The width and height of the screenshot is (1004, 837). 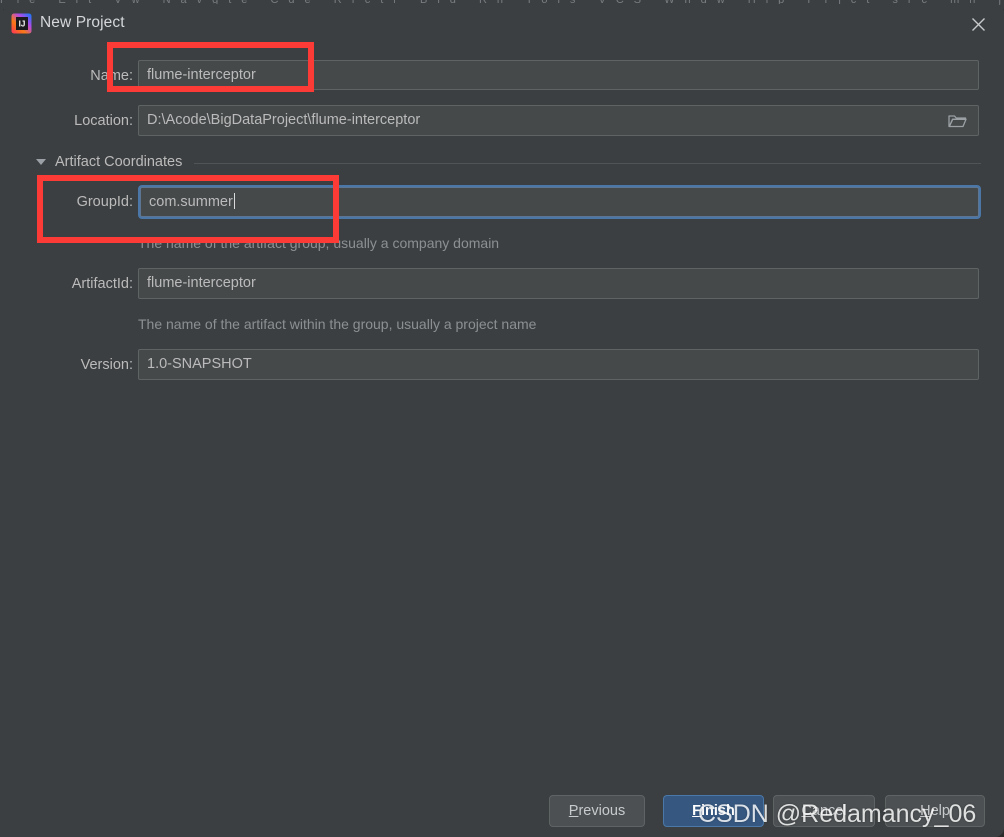 What do you see at coordinates (573, 811) in the screenshot?
I see `previous-button-mnemonic: P` at bounding box center [573, 811].